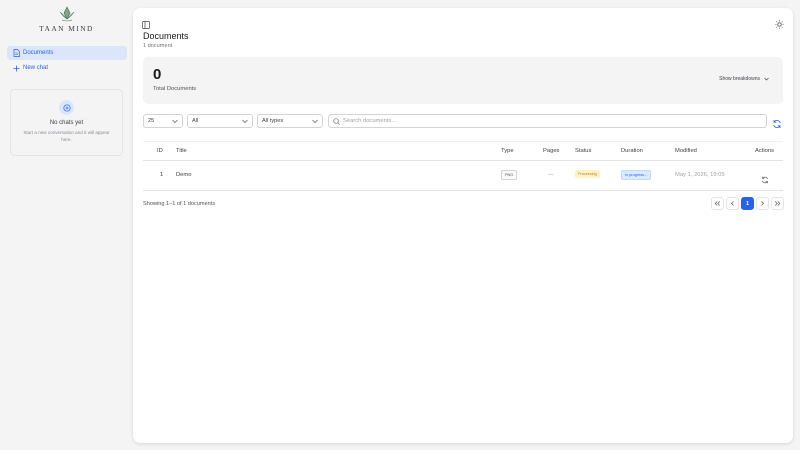 This screenshot has height=450, width=800. Describe the element at coordinates (507, 151) in the screenshot. I see `column-header-type: Type` at that location.